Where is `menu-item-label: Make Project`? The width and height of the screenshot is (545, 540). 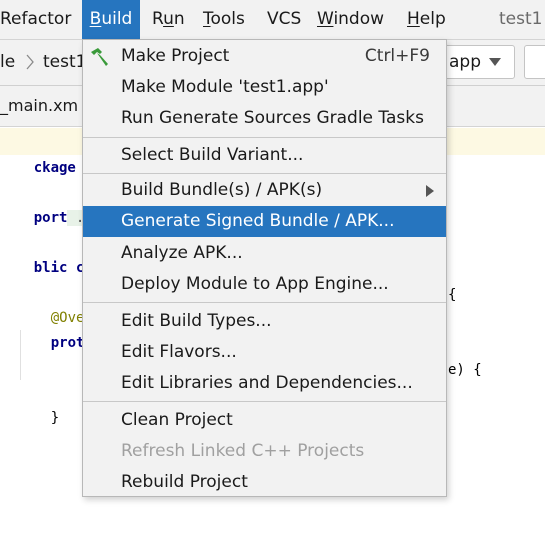
menu-item-label: Make Project is located at coordinates (175, 56).